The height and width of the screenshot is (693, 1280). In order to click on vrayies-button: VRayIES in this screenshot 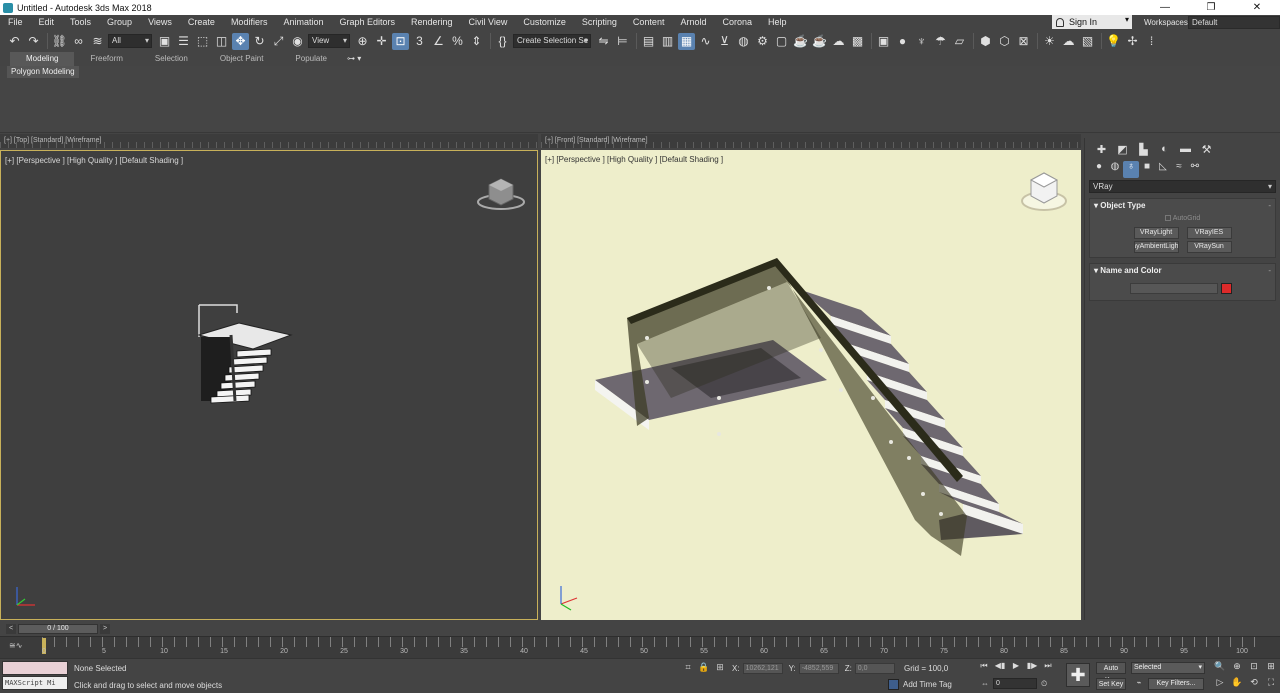, I will do `click(1209, 233)`.